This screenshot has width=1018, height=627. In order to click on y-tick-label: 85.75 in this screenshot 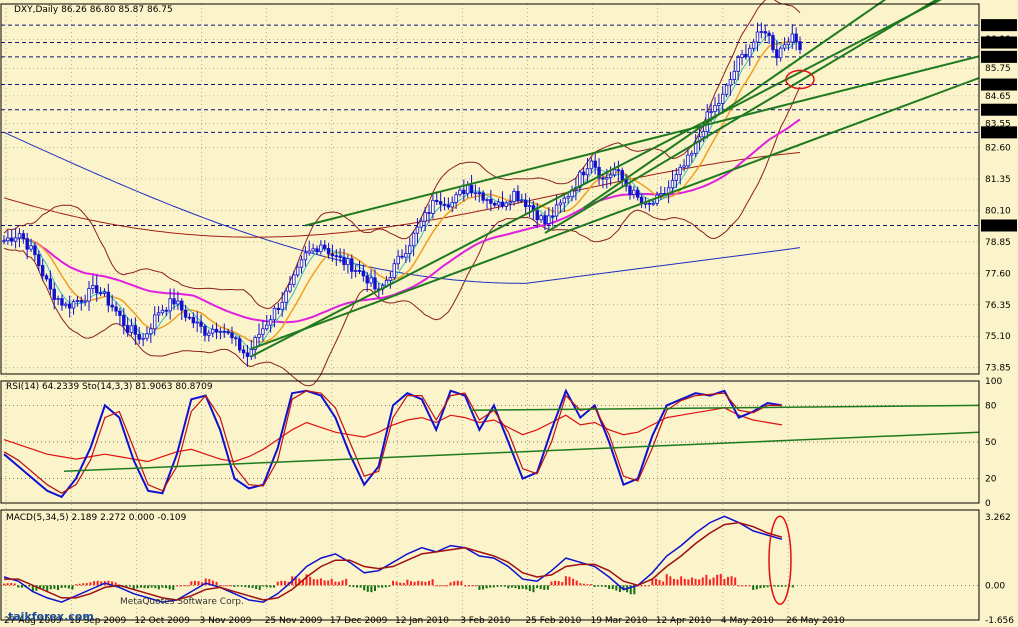, I will do `click(998, 69)`.